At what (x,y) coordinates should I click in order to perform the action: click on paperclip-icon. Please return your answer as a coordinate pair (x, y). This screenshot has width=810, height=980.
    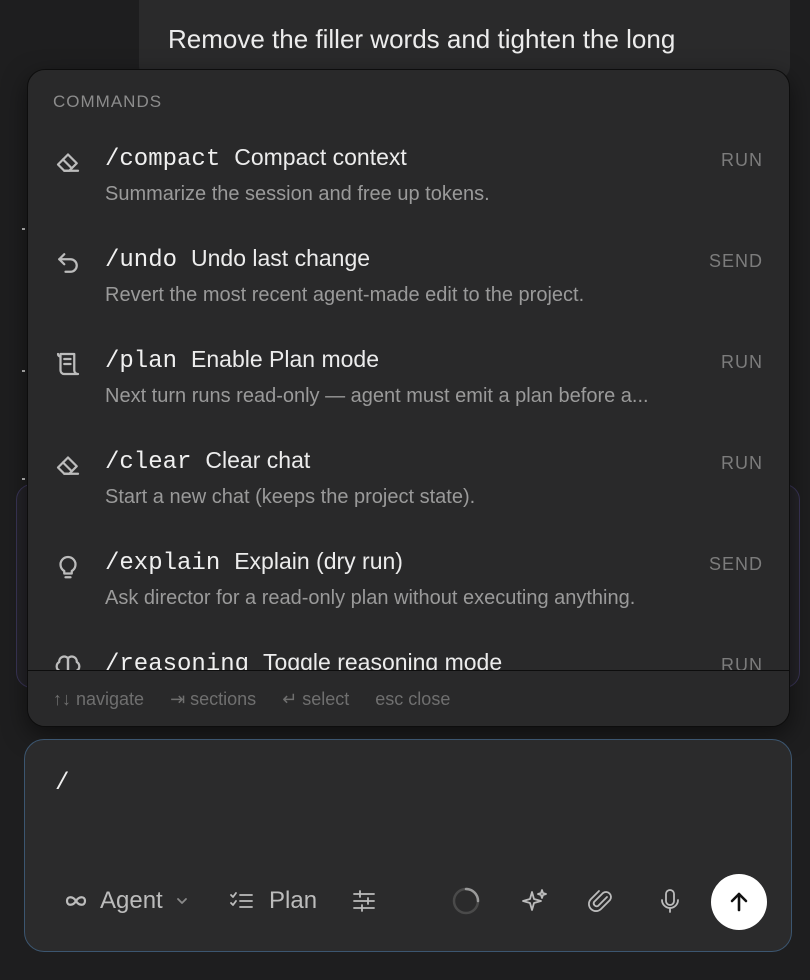
    Looking at the image, I should click on (601, 901).